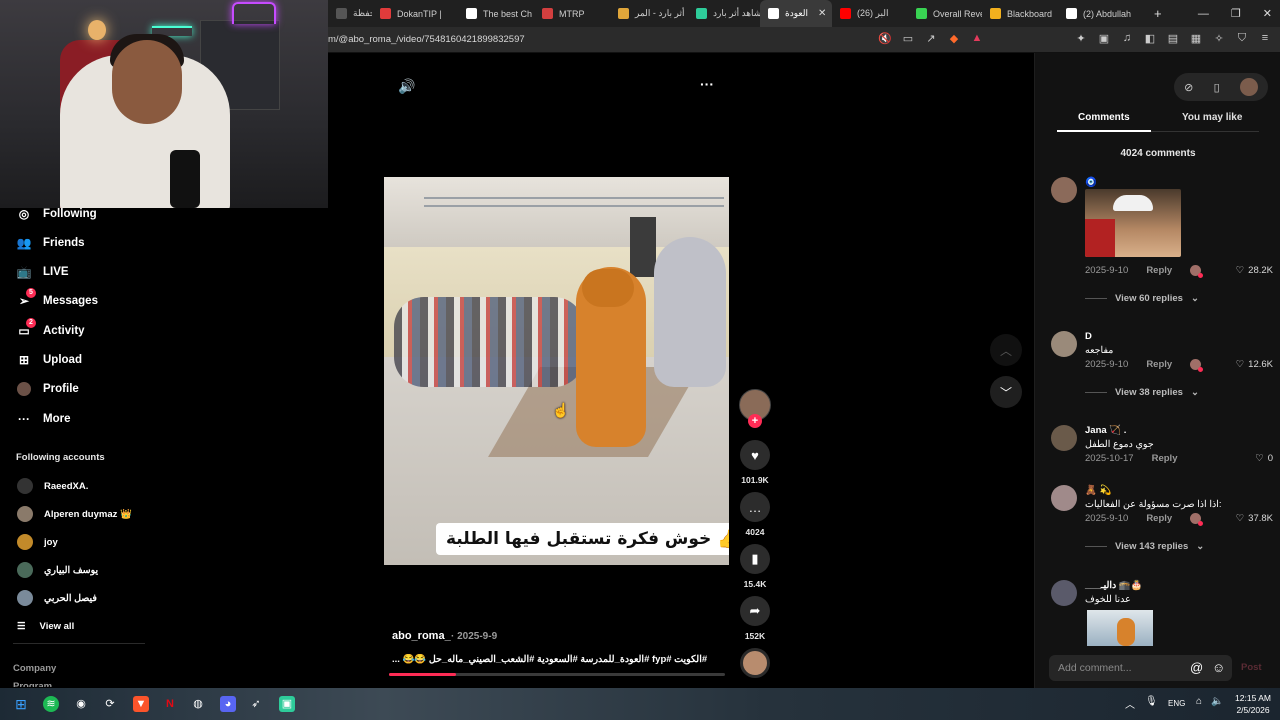 The image size is (1280, 720). What do you see at coordinates (1104, 117) in the screenshot?
I see `tab-comments: Comments` at bounding box center [1104, 117].